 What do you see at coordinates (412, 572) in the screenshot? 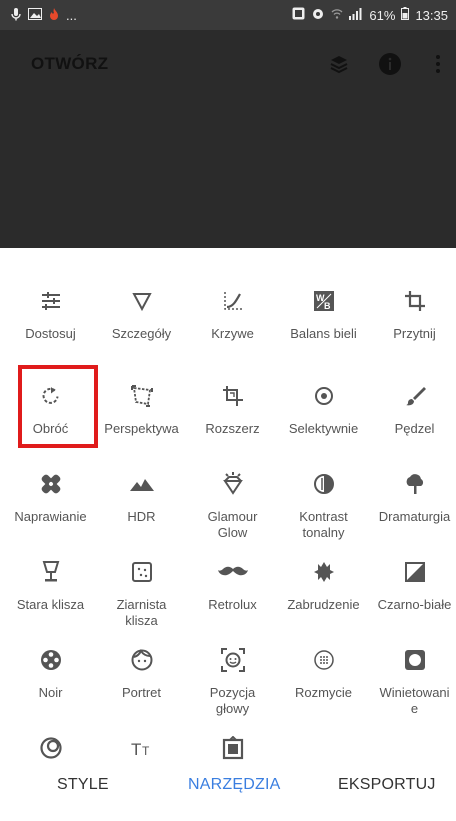
I see `black-white-icon` at bounding box center [412, 572].